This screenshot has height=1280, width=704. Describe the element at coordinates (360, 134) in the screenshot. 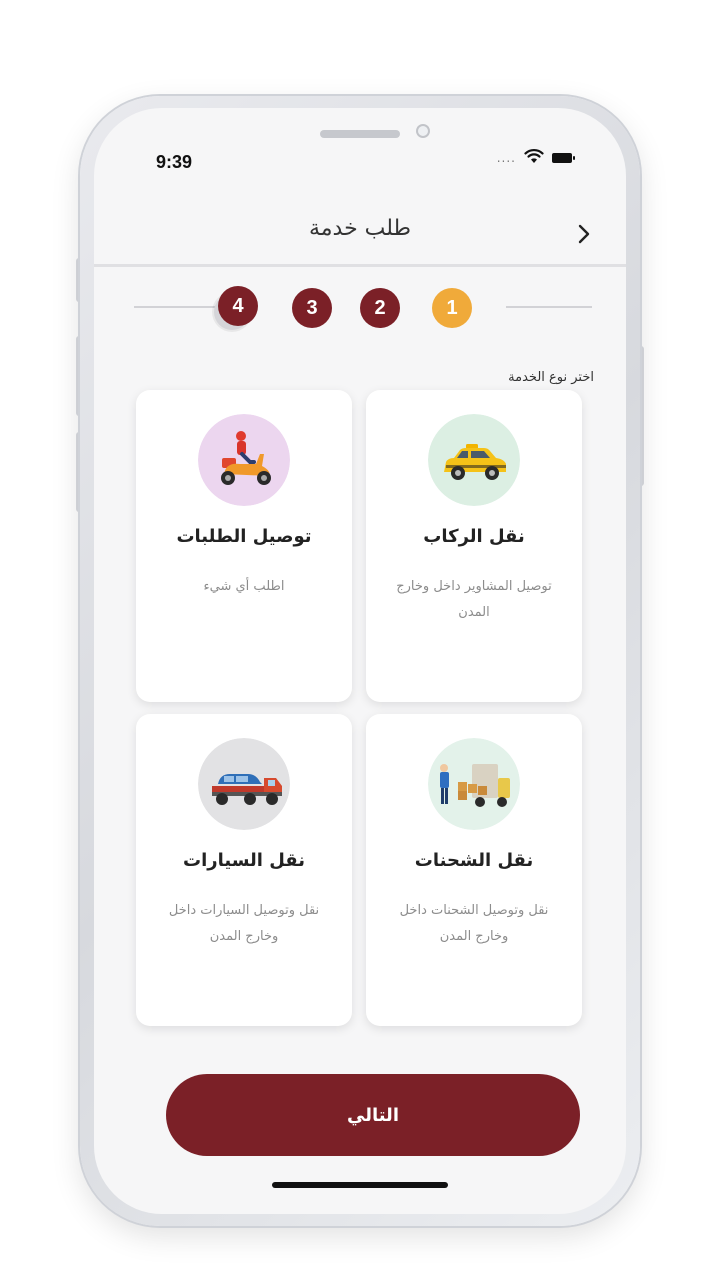

I see `earpiece-speaker` at that location.